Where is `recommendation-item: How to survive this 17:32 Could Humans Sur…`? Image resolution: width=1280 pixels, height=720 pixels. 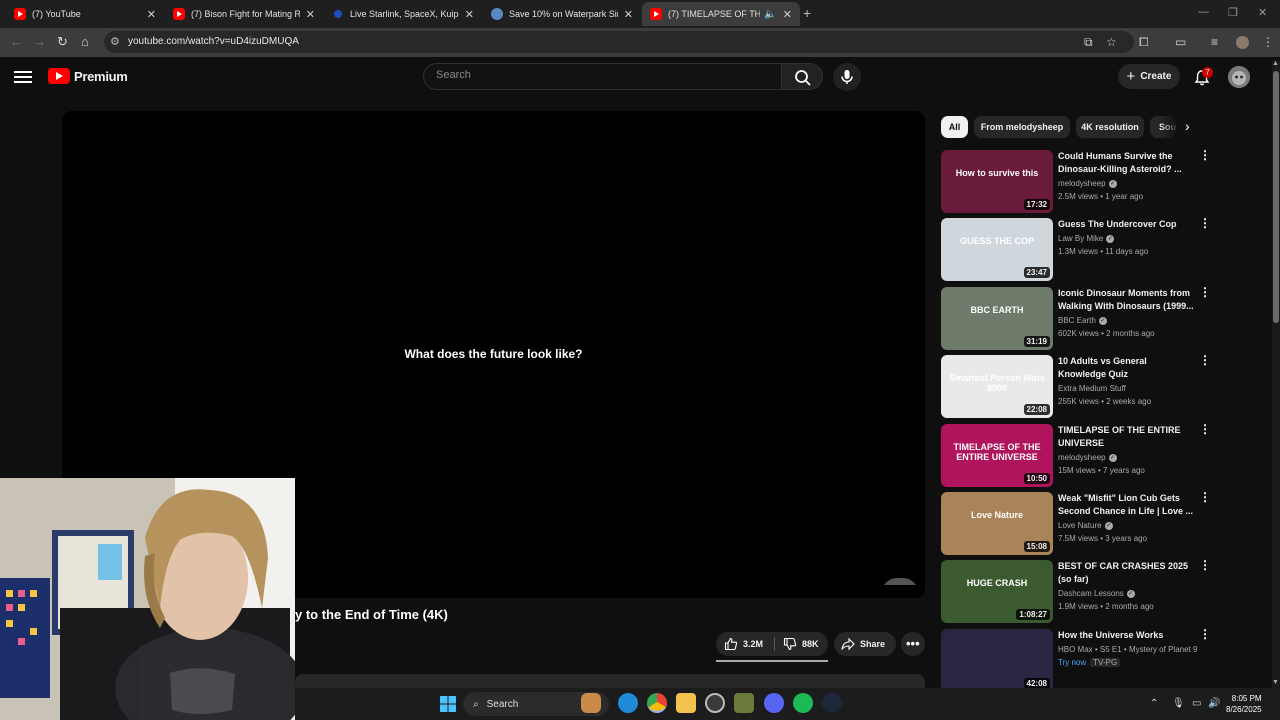
recommendation-item: How to survive this 17:32 Could Humans Sur… is located at coordinates (1081, 181).